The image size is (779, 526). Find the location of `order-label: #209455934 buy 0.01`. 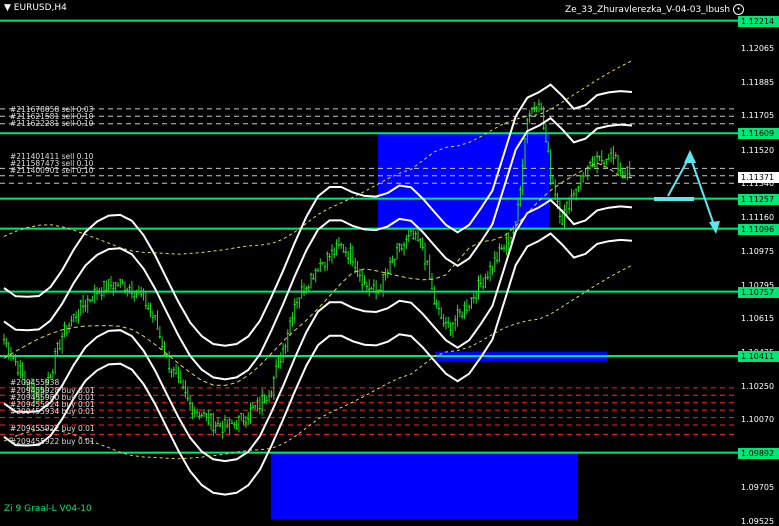

order-label: #209455934 buy 0.01 is located at coordinates (52, 411).